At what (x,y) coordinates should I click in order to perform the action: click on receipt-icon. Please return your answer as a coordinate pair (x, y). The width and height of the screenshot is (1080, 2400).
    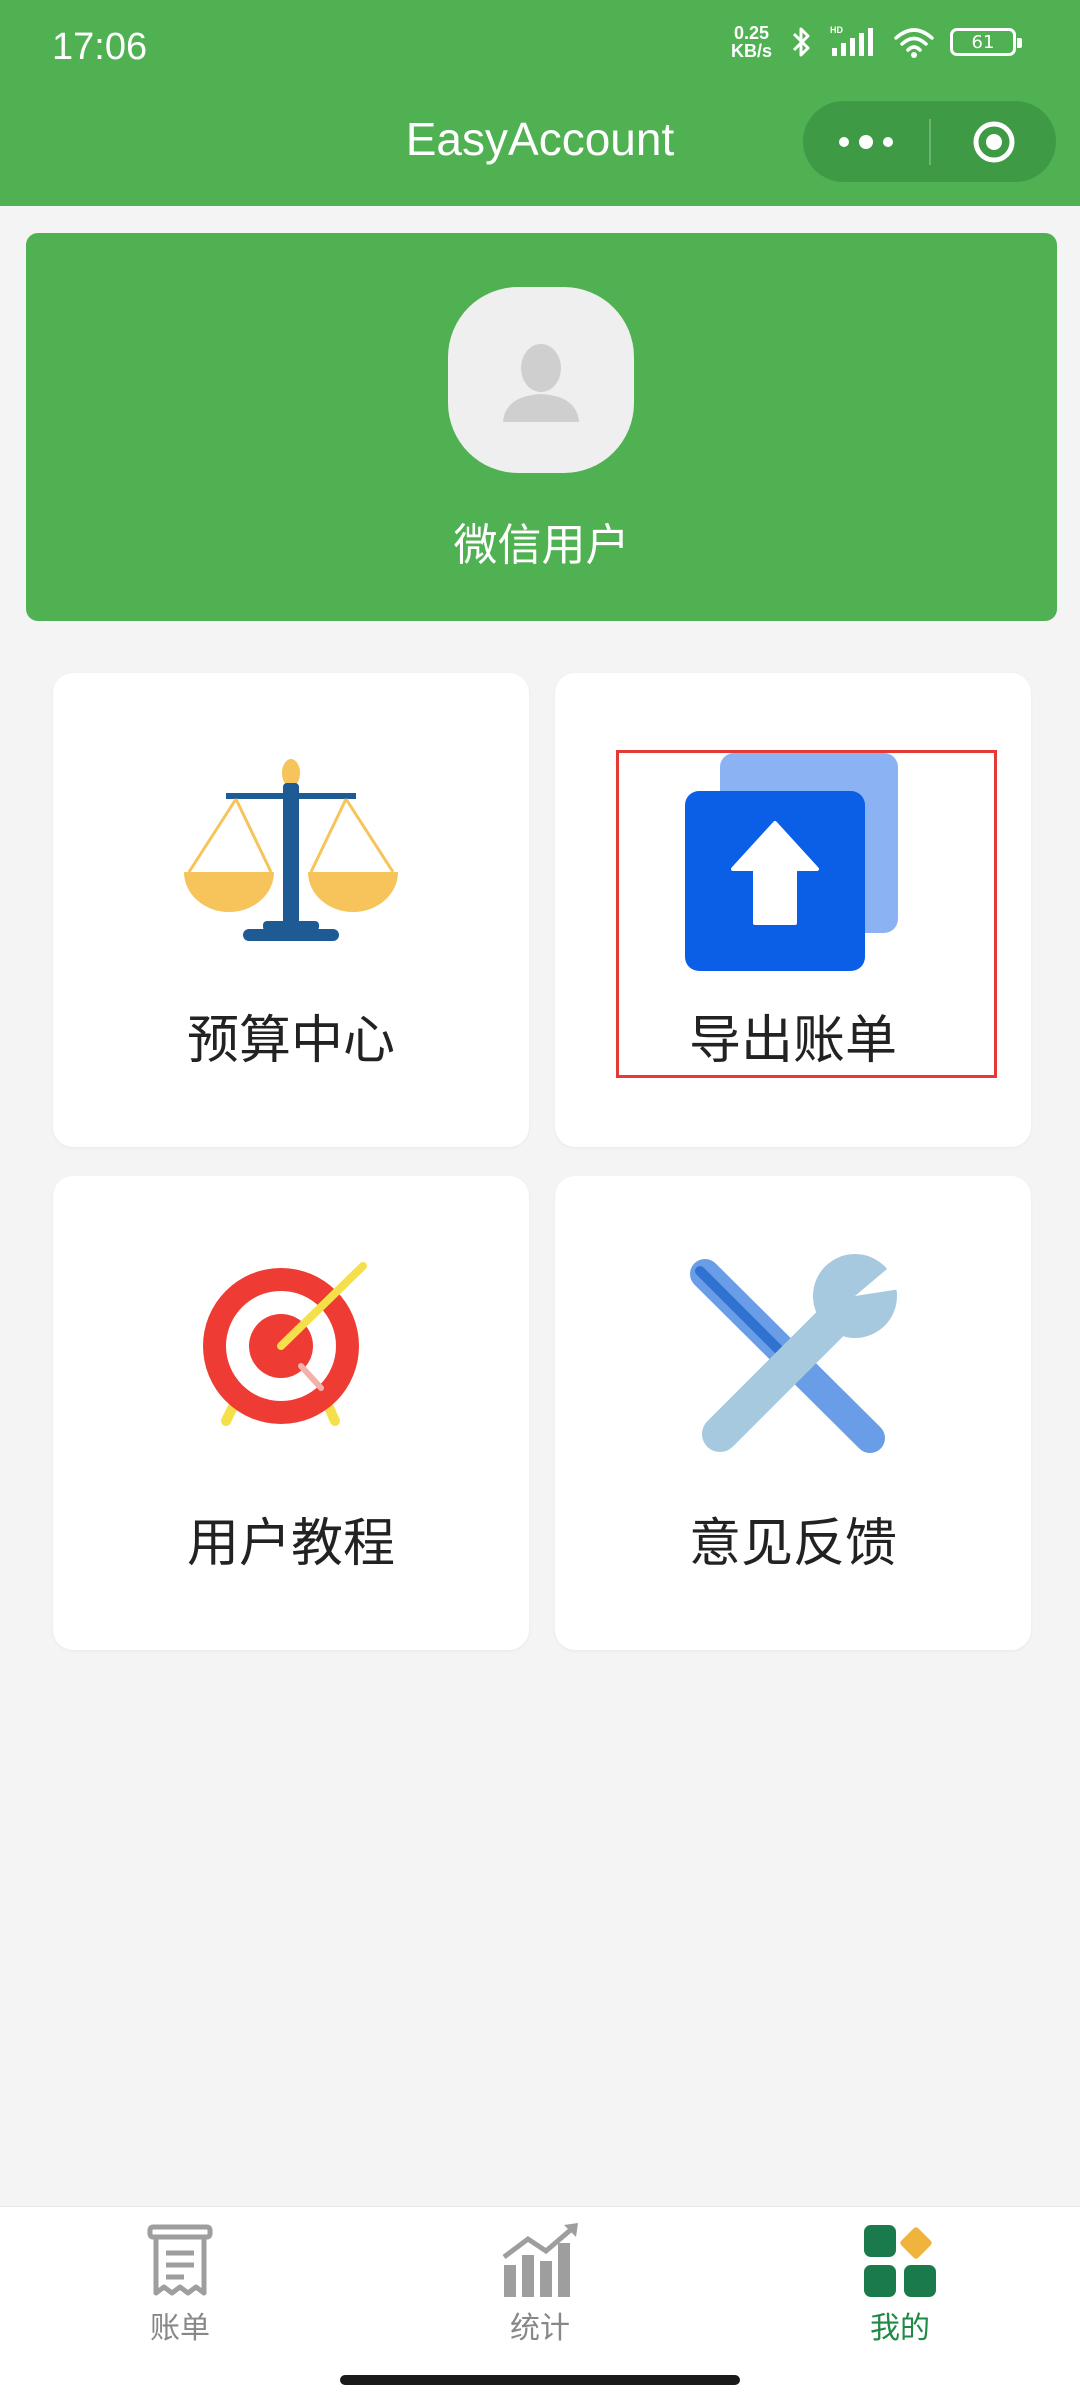
    Looking at the image, I should click on (180, 2260).